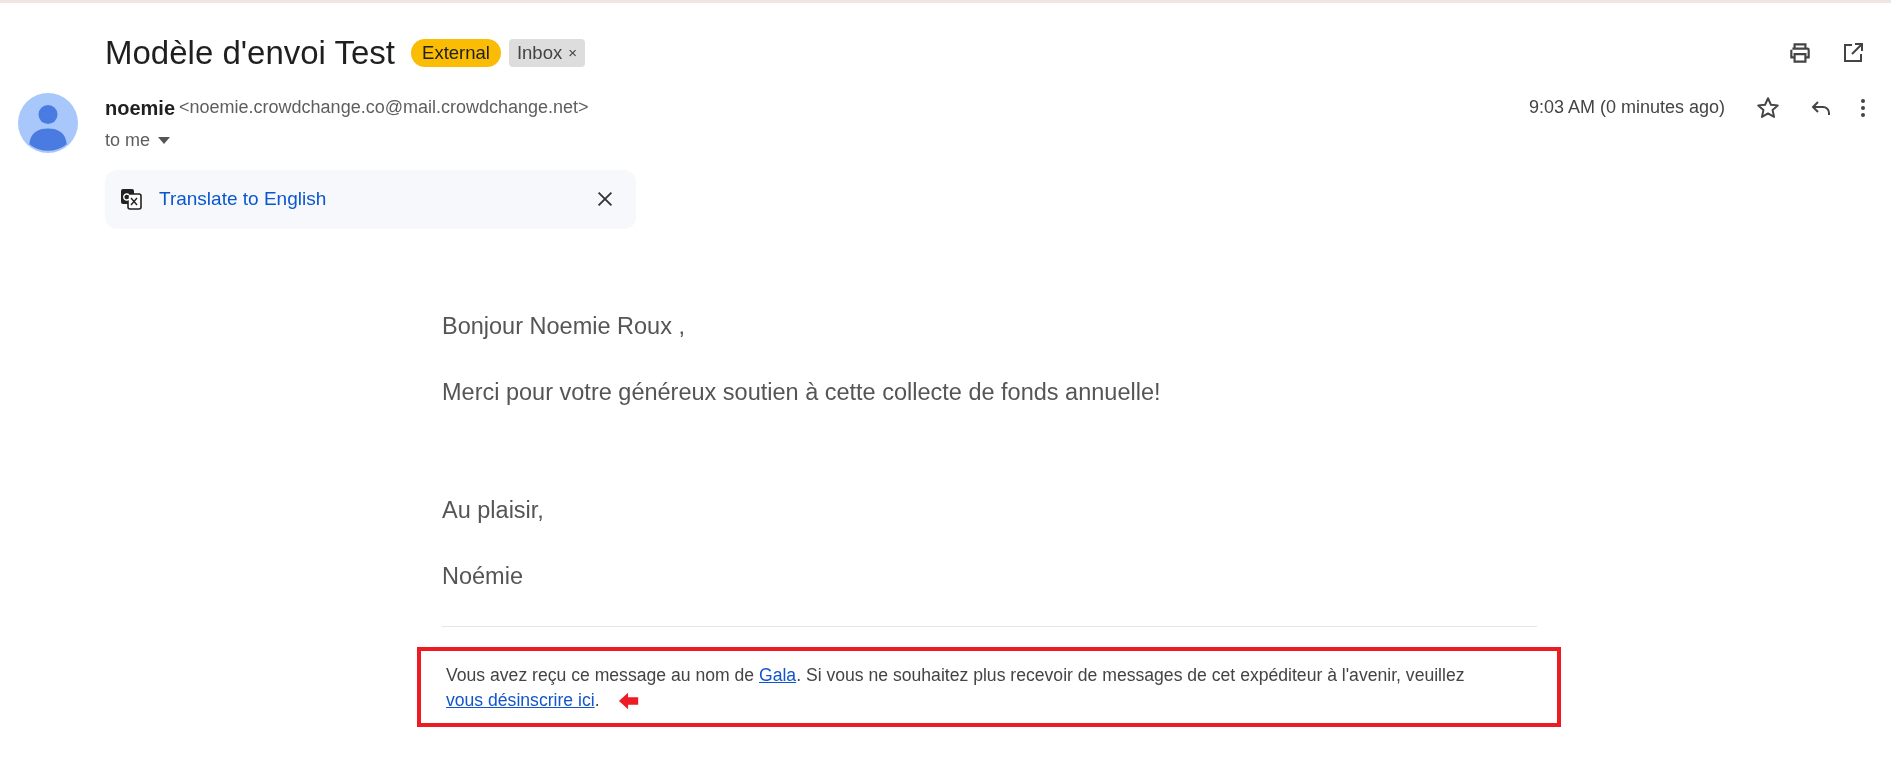 This screenshot has height=784, width=1891. I want to click on body-paragraph: Bonjour Noemie Roux ,, so click(564, 326).